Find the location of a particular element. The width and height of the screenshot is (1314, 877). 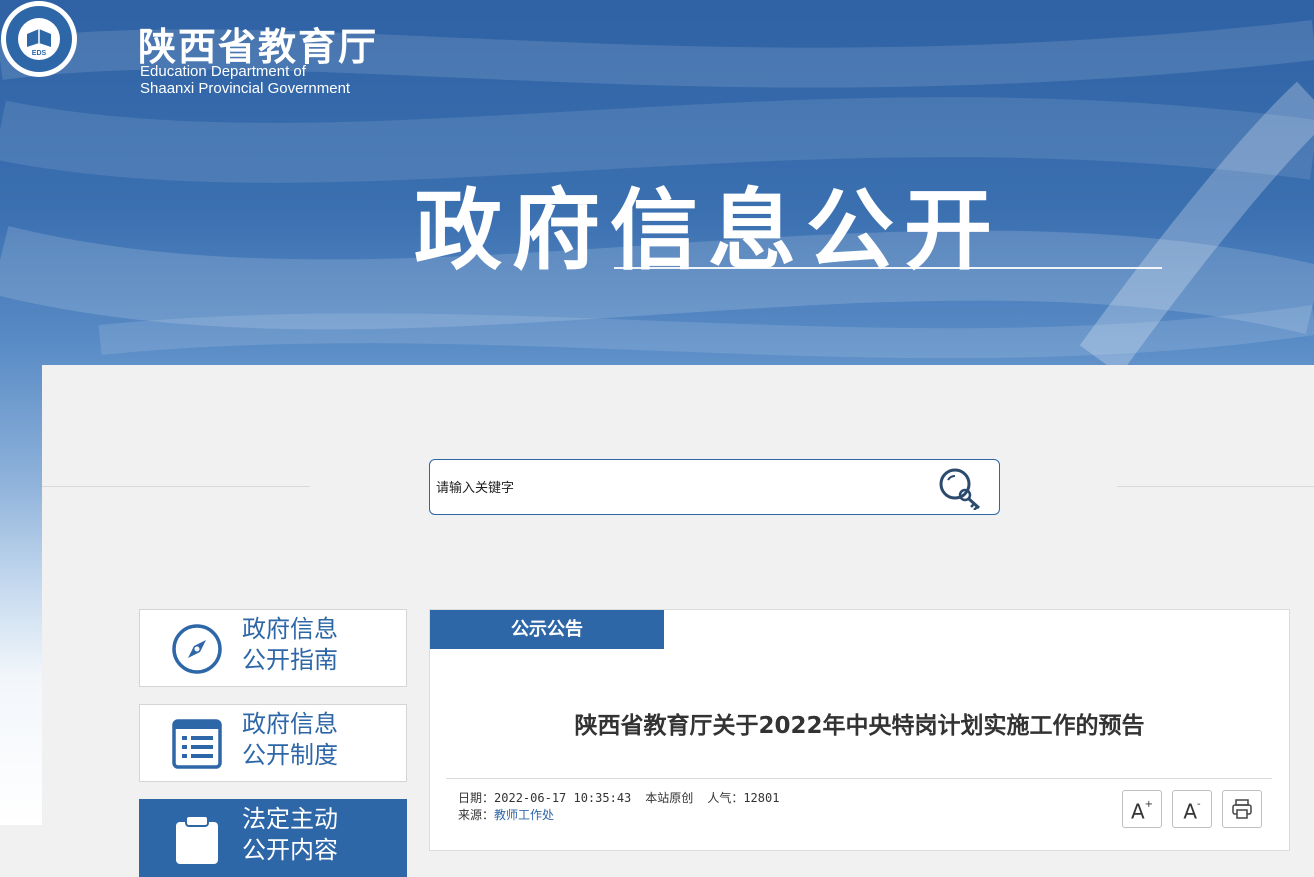

sidebar-item-system: 政府信息 公开制度 is located at coordinates (273, 743).